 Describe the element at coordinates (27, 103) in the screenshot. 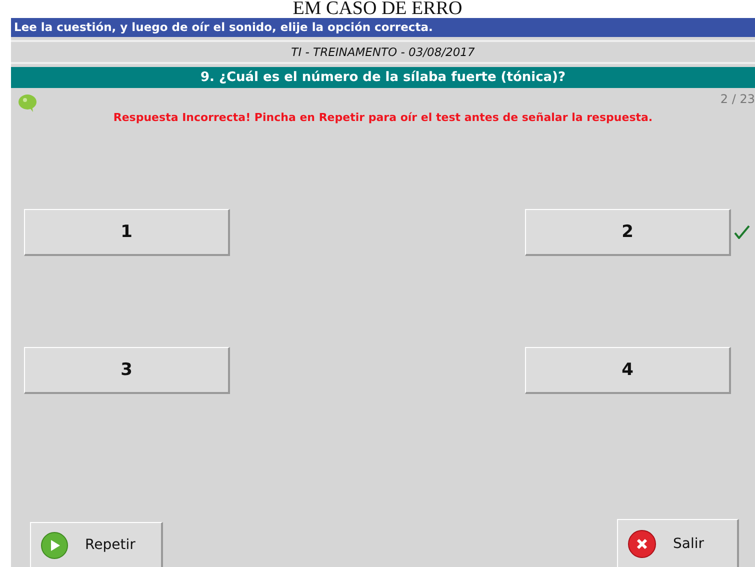

I see `speech-bubble-icon` at that location.